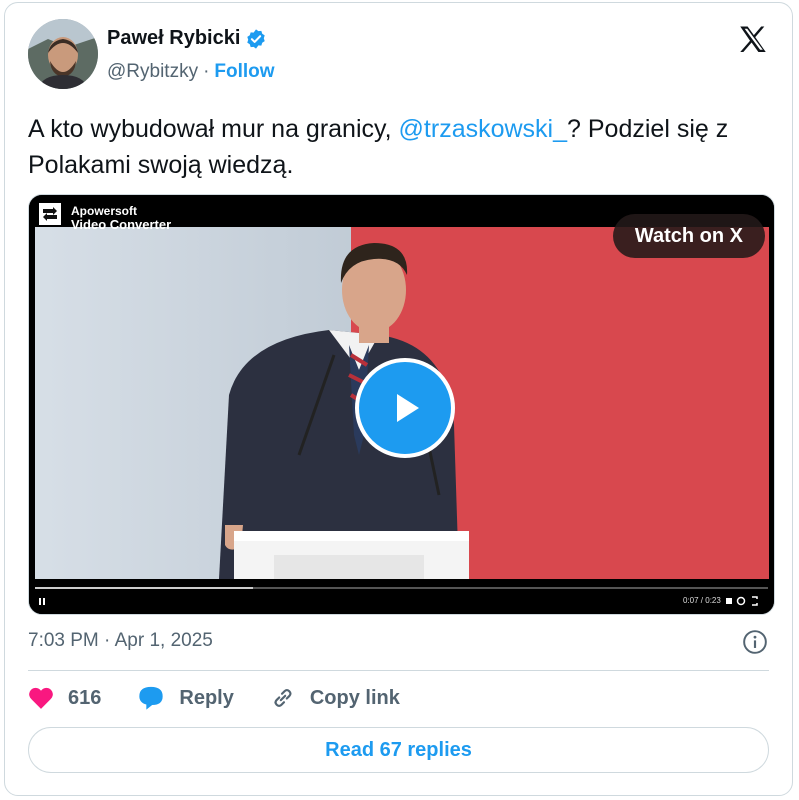 The image size is (799, 800). I want to click on video-time: 0:07 / 0:23, so click(702, 600).